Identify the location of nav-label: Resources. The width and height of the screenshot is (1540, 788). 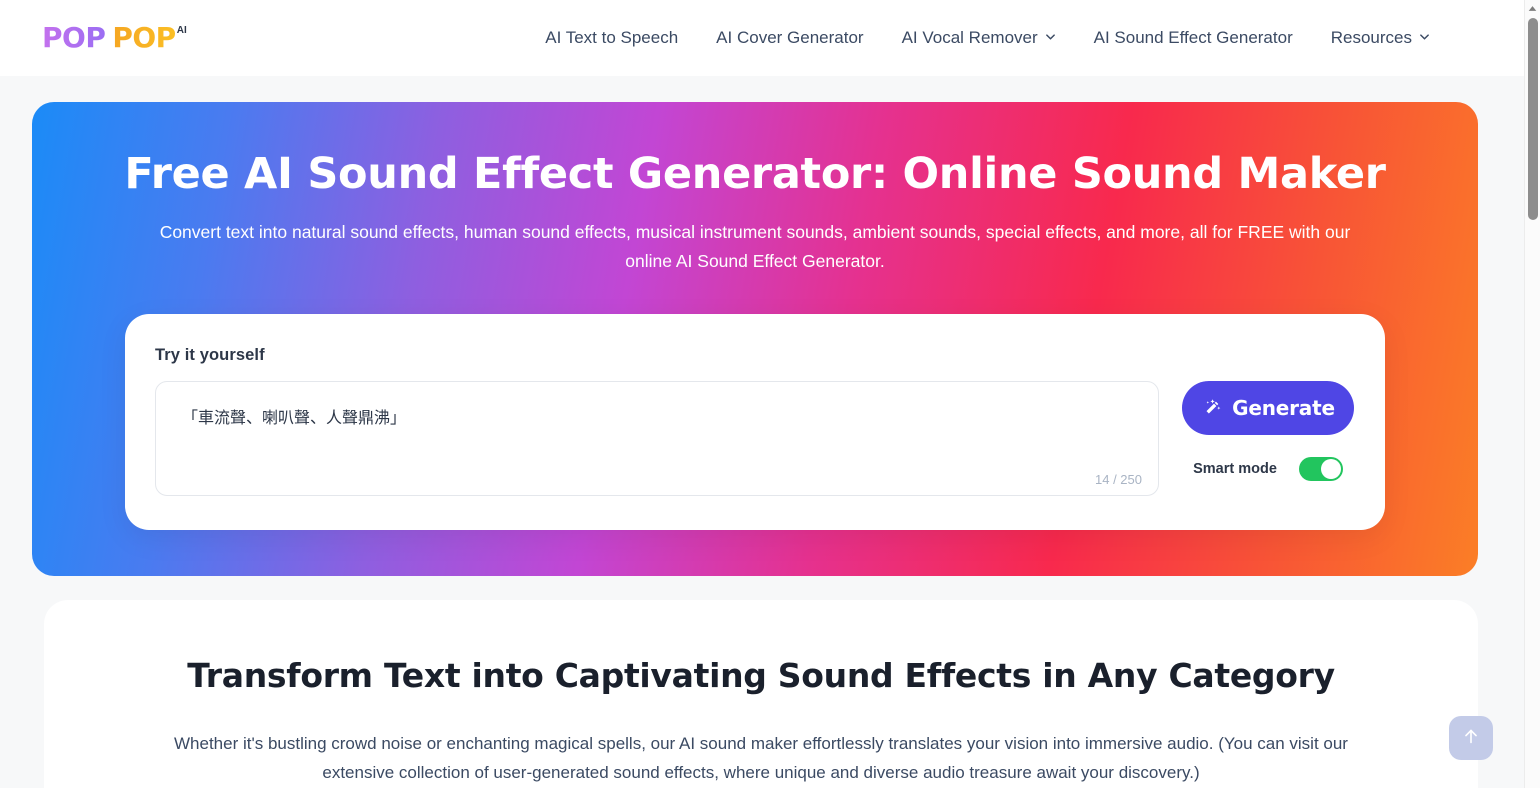
(1371, 37).